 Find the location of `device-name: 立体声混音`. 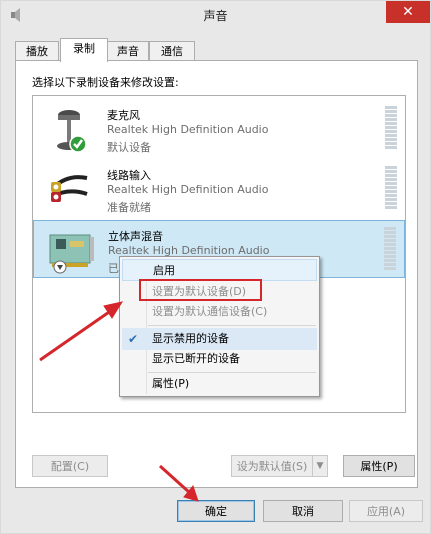

device-name: 立体声混音 is located at coordinates (135, 236).